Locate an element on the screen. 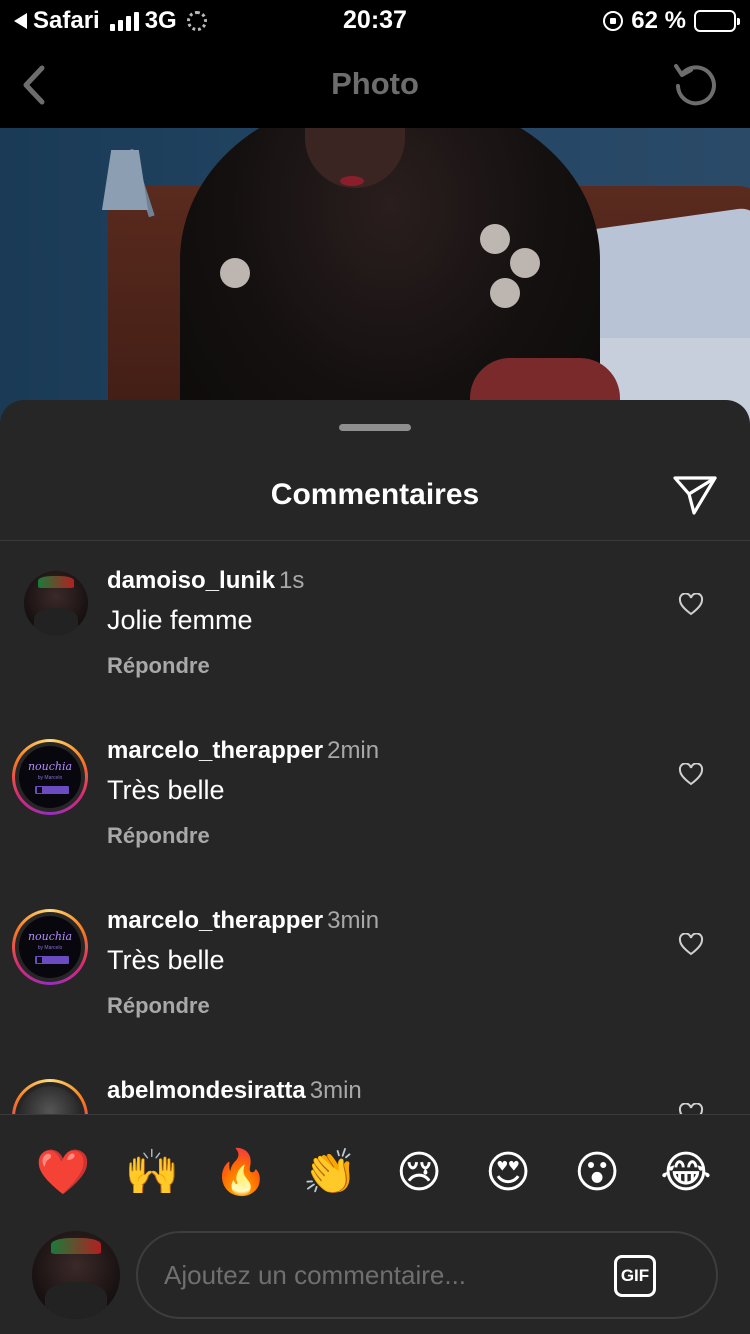 Image resolution: width=750 pixels, height=1334 pixels. emoji-raised-hands-button: 🙌 is located at coordinates (152, 1173).